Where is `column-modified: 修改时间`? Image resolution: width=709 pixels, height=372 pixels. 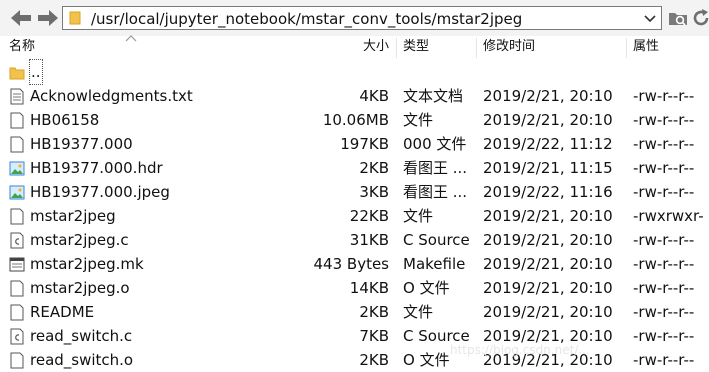 column-modified: 修改时间 is located at coordinates (509, 47).